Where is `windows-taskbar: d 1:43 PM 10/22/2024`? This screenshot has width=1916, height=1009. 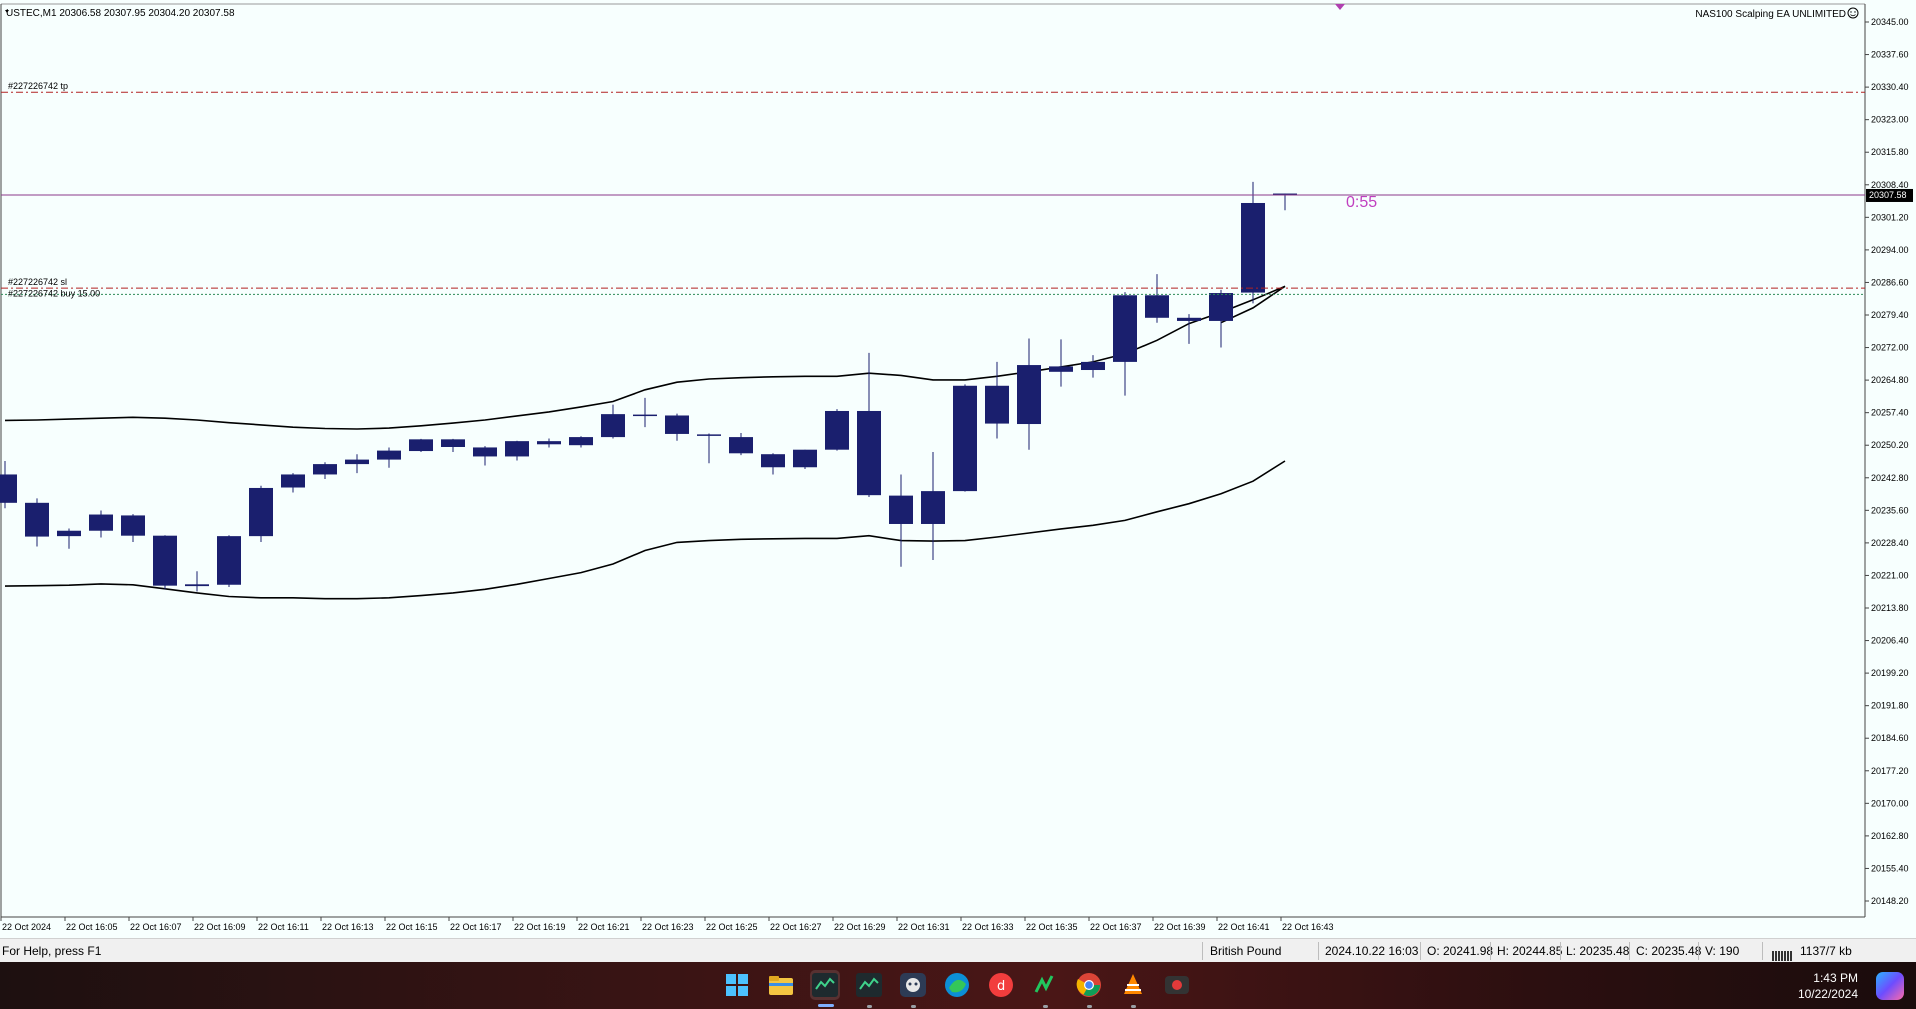 windows-taskbar: d 1:43 PM 10/22/2024 is located at coordinates (958, 985).